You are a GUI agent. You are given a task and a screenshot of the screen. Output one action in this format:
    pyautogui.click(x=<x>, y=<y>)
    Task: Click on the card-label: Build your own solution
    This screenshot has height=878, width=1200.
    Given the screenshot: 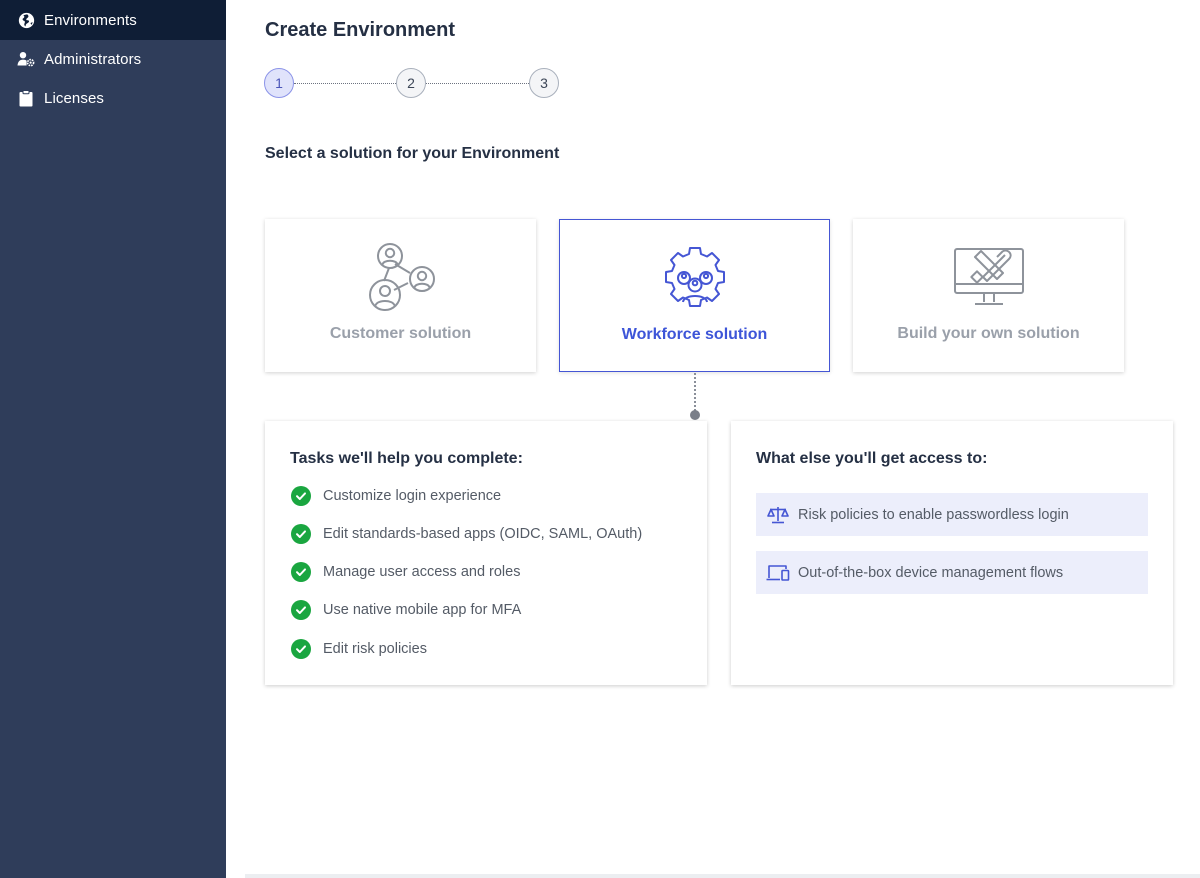 What is the action you would take?
    pyautogui.click(x=988, y=333)
    